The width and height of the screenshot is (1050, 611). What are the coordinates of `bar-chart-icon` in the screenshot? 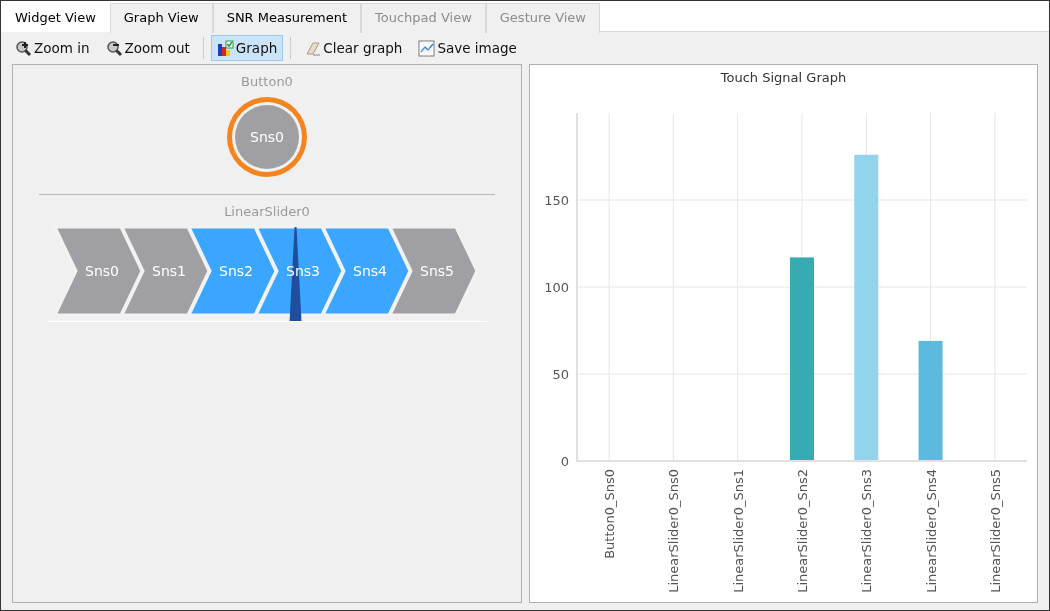 It's located at (225, 48).